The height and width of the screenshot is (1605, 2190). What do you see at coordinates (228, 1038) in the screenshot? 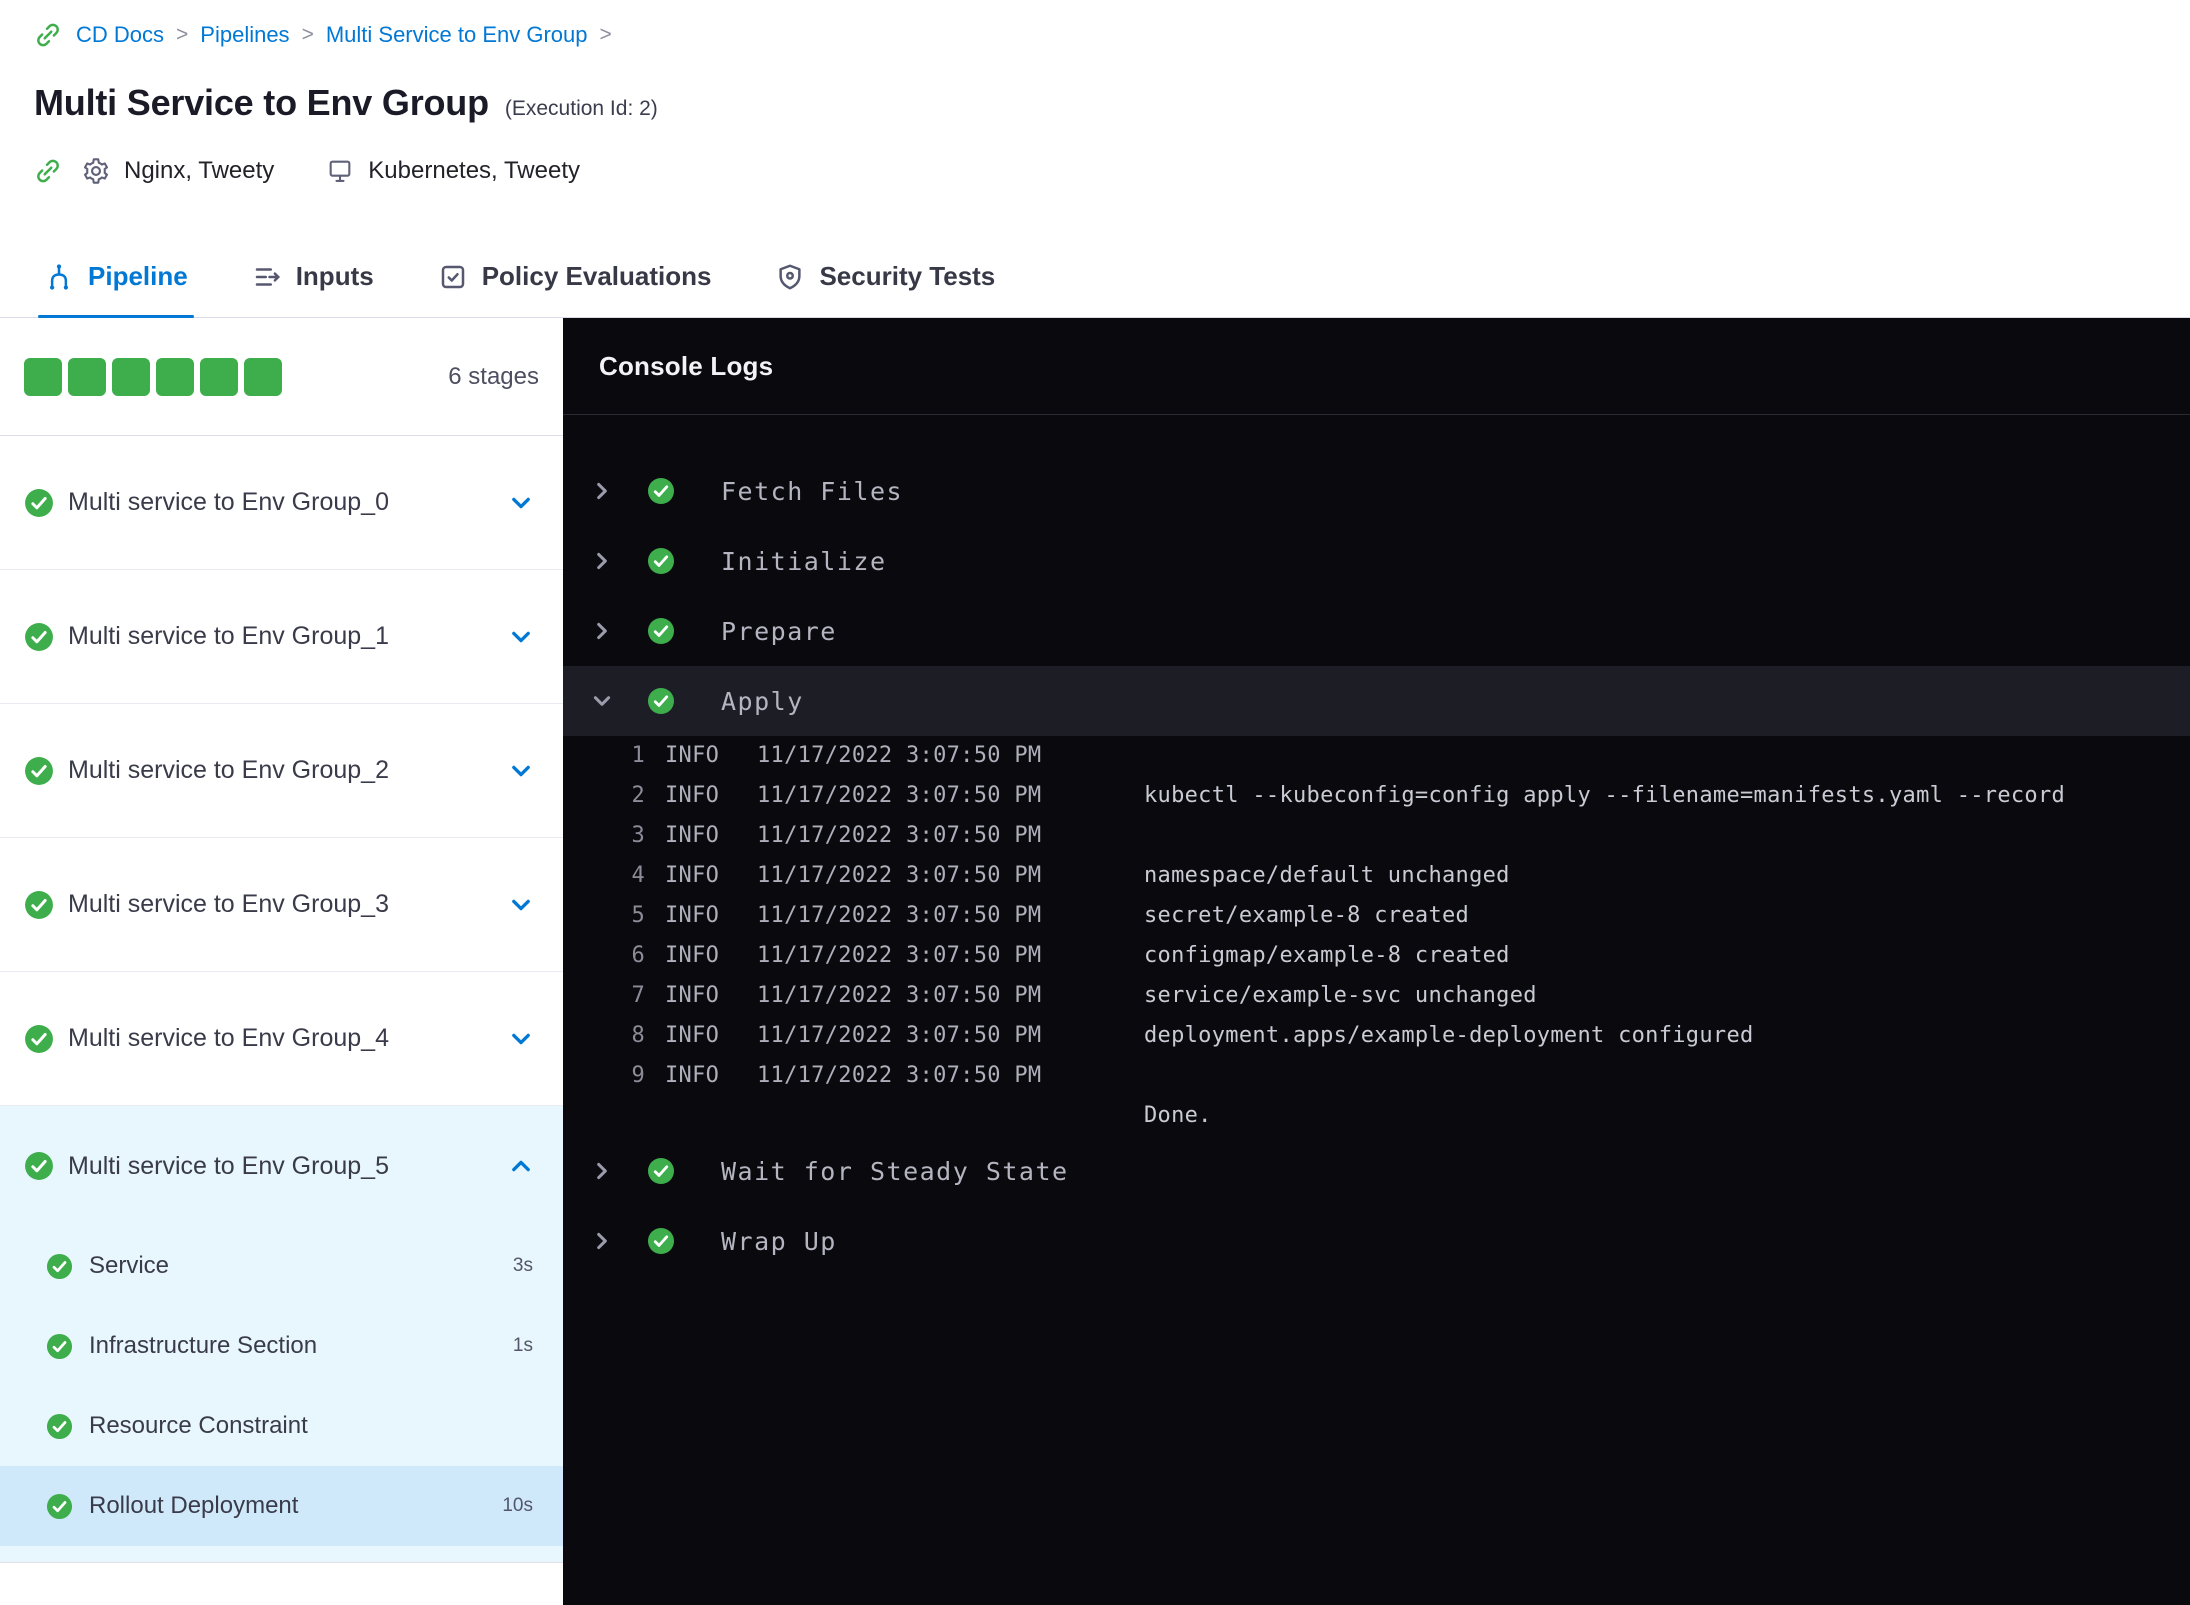
I see `stage-label: Multi service to Env Group_4` at bounding box center [228, 1038].